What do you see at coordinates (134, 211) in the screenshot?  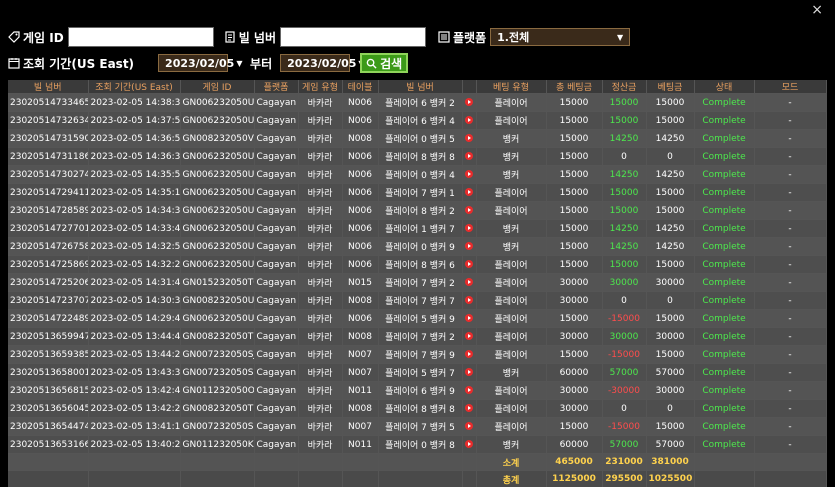 I see `date-cell: 2023-02-05 14:34:30` at bounding box center [134, 211].